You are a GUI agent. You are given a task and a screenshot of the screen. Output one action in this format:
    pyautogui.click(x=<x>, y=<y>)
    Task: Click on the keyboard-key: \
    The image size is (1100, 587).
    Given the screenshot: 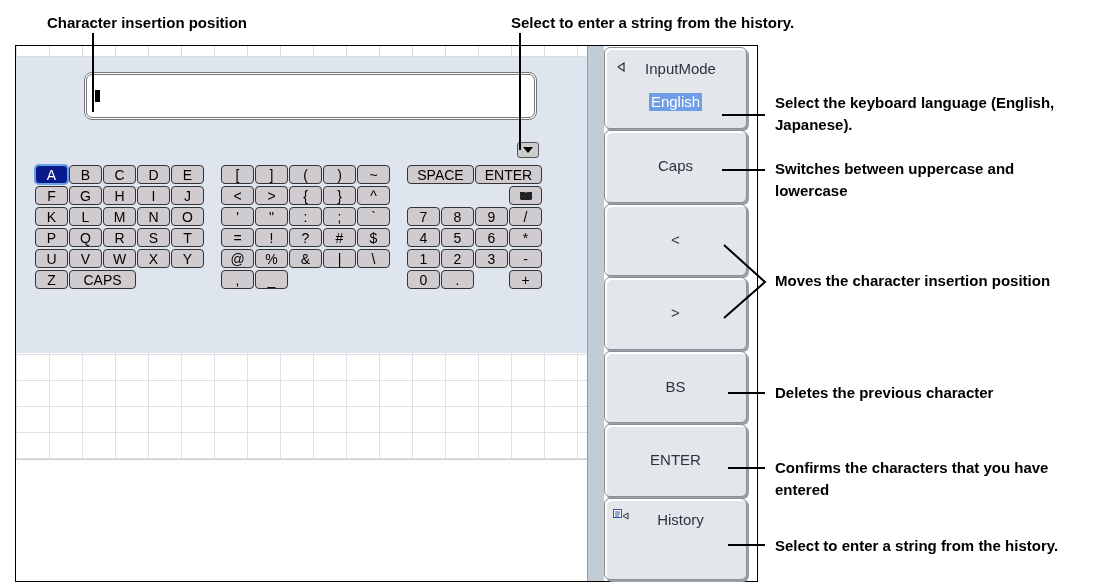 What is the action you would take?
    pyautogui.click(x=373, y=258)
    